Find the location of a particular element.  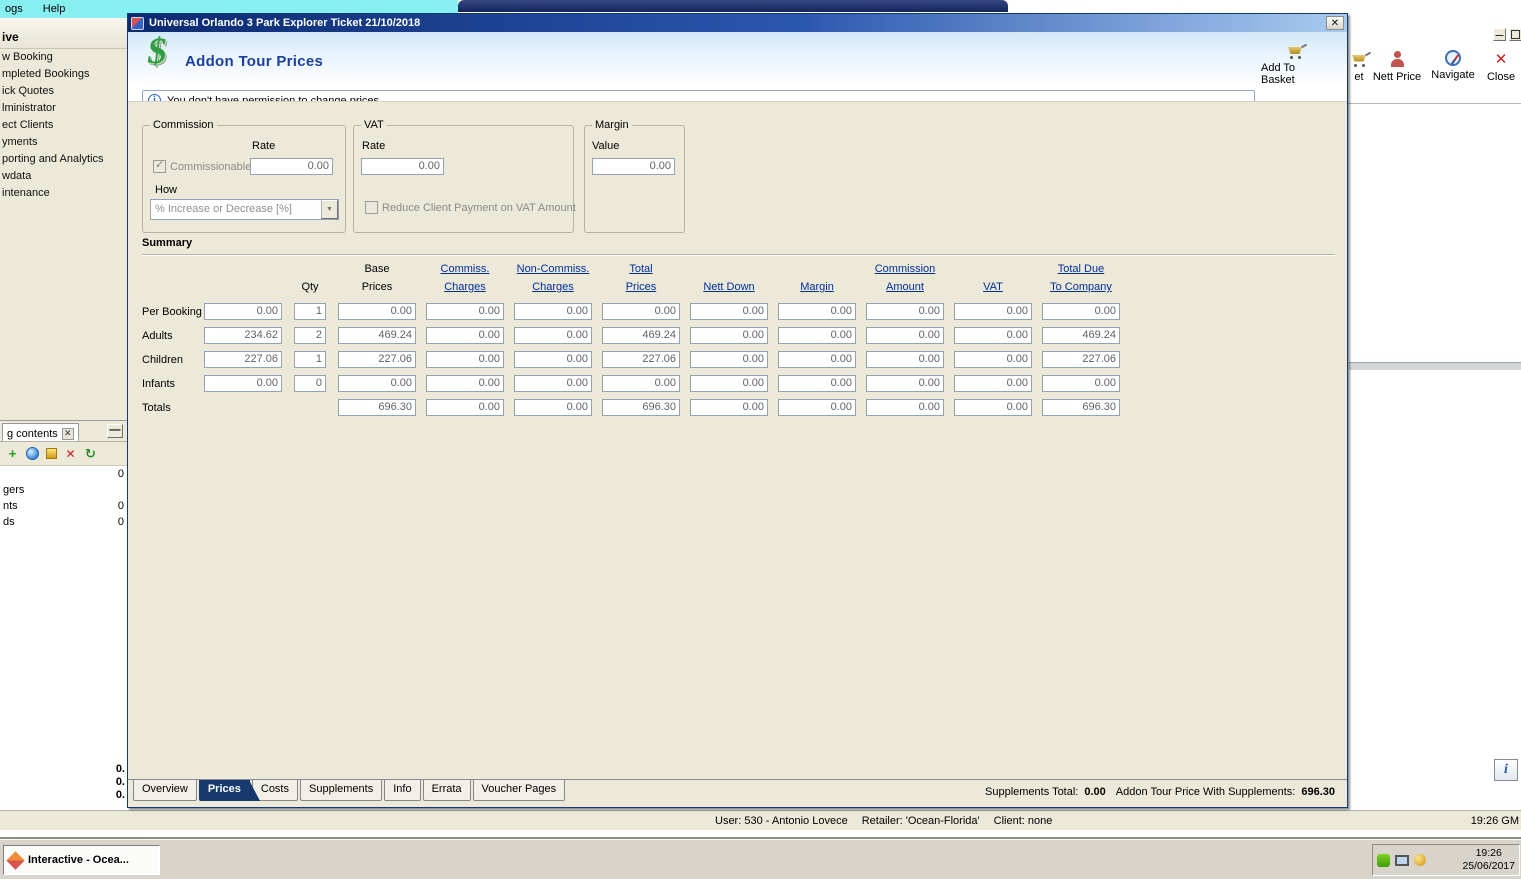

margin-value-field: 0.00 is located at coordinates (633, 166).